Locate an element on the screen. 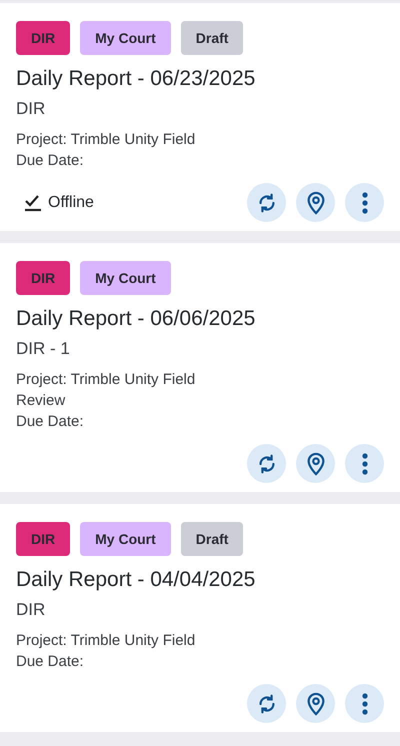  report-title: Daily Report - 06/06/2025 is located at coordinates (136, 319).